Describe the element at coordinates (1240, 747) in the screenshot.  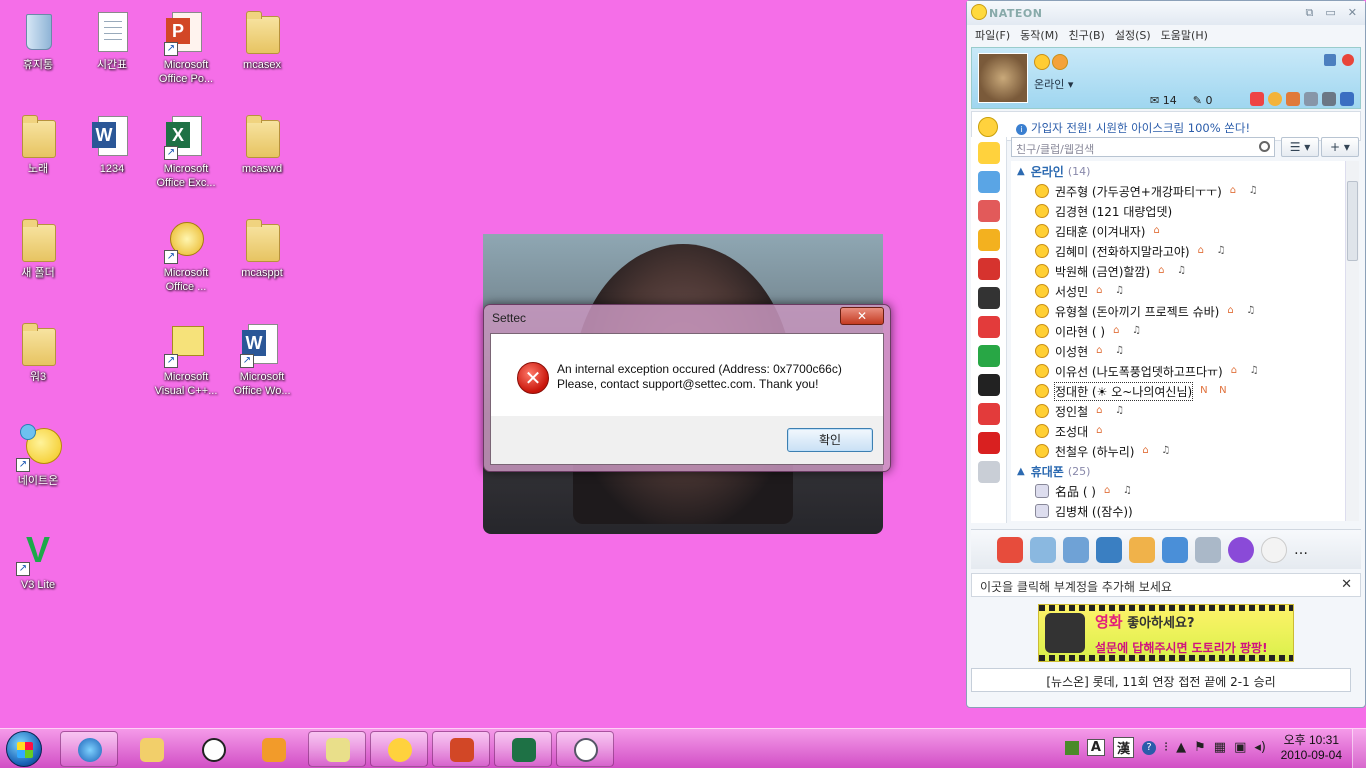
I see `display-icon: ▣` at that location.